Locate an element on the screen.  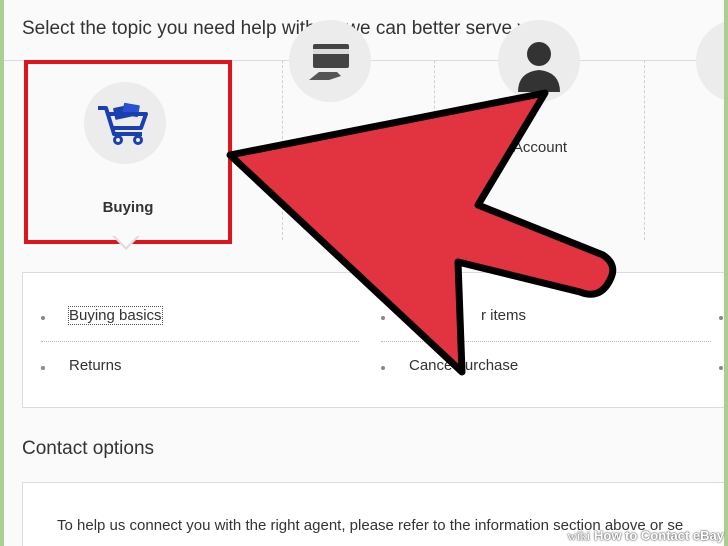
topic-link-returns: Returns is located at coordinates (95, 365).